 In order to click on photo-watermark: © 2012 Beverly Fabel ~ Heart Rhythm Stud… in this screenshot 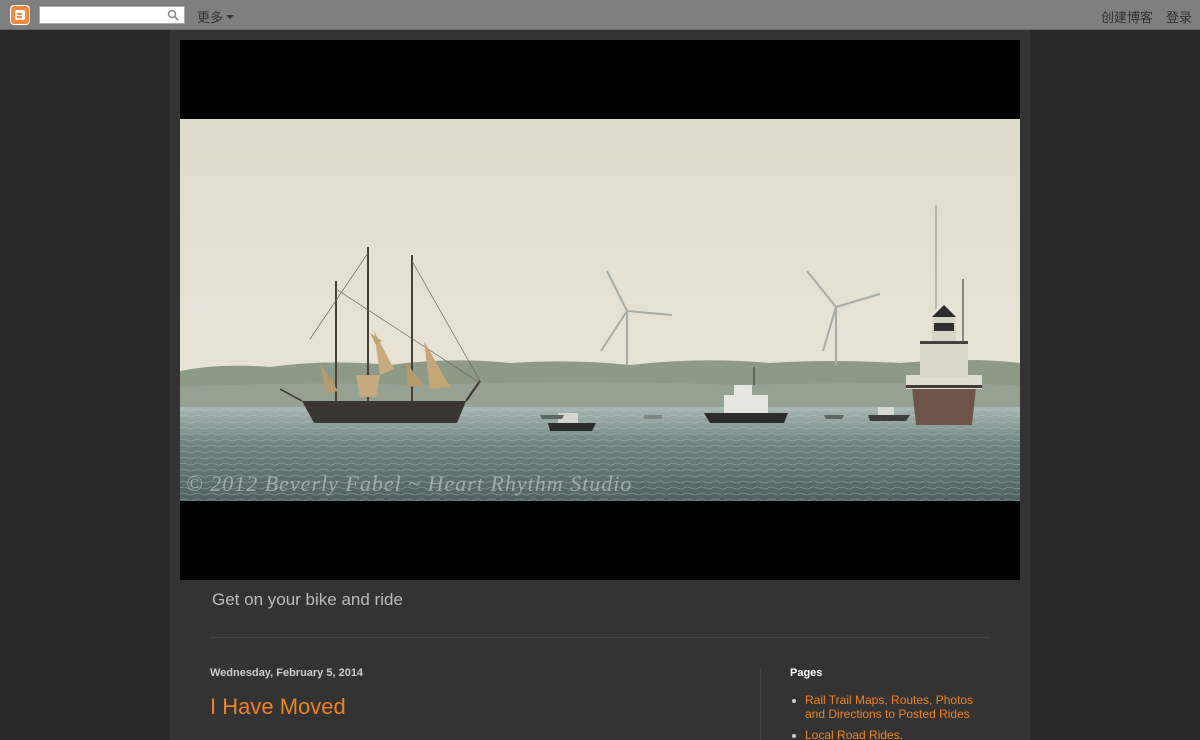, I will do `click(409, 483)`.